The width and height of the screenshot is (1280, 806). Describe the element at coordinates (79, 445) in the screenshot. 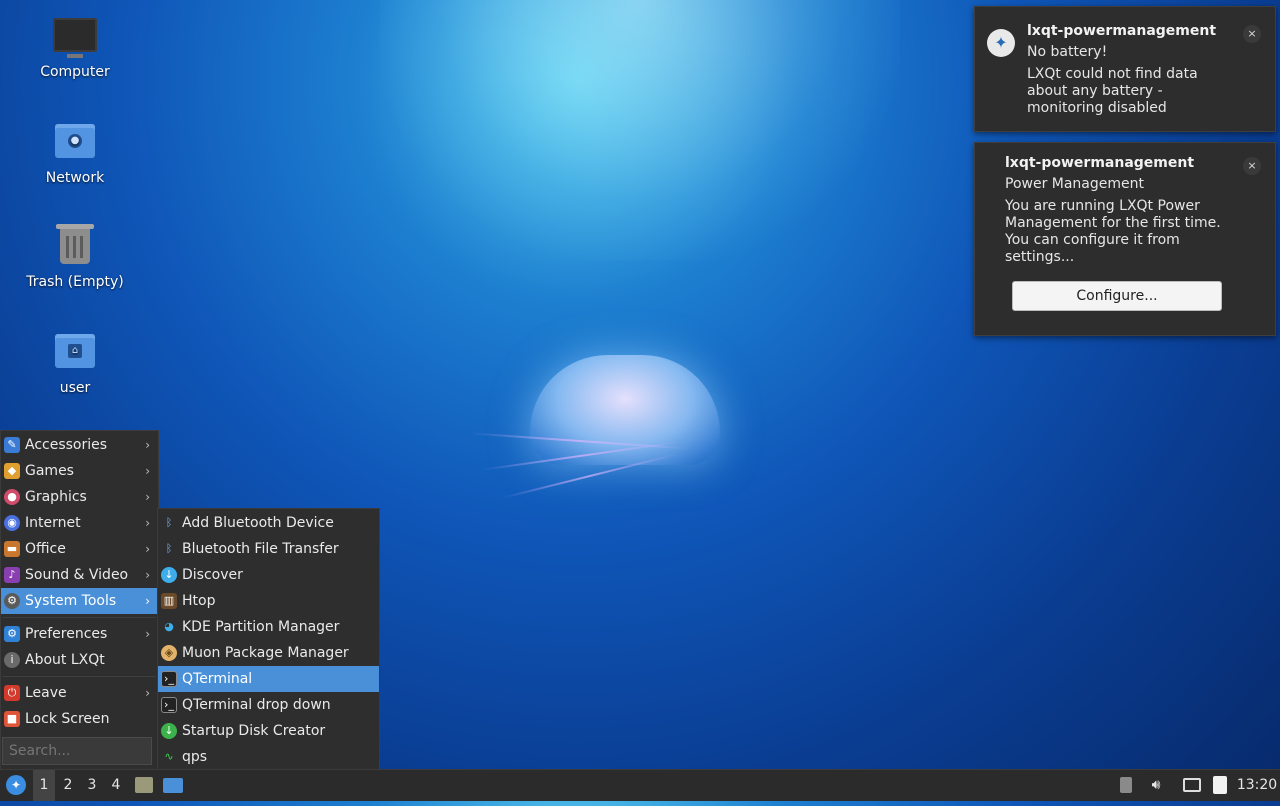

I see `menu-item-accessories: ✎ Accessories ›` at that location.